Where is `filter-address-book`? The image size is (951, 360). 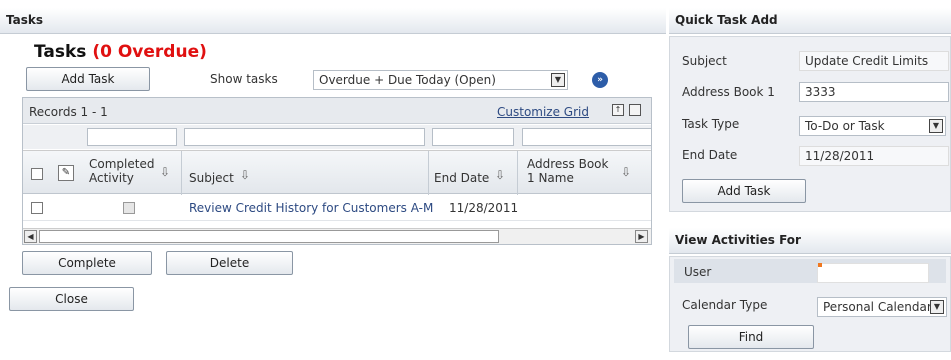
filter-address-book is located at coordinates (587, 137).